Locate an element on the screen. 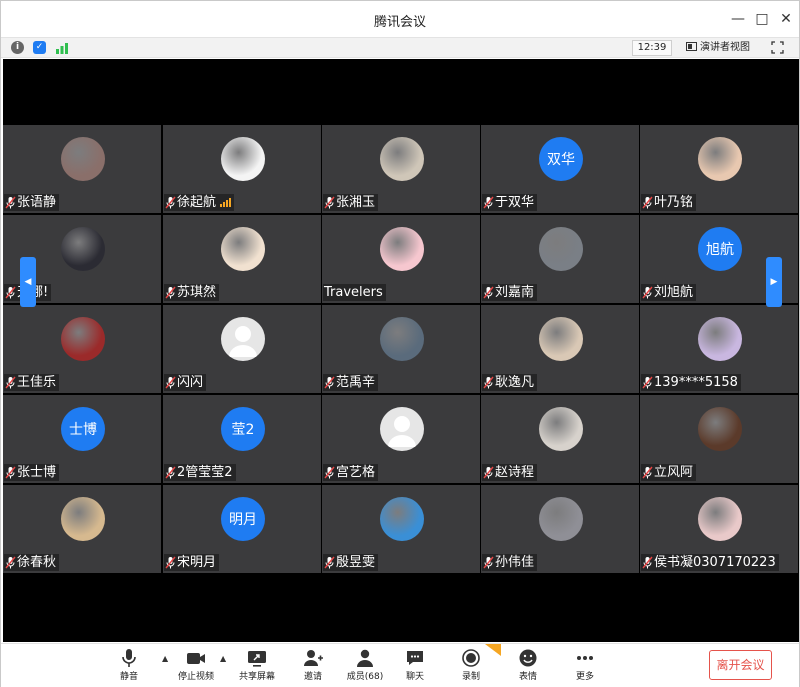 The height and width of the screenshot is (687, 800). avatar-initials: 莹2 is located at coordinates (243, 430).